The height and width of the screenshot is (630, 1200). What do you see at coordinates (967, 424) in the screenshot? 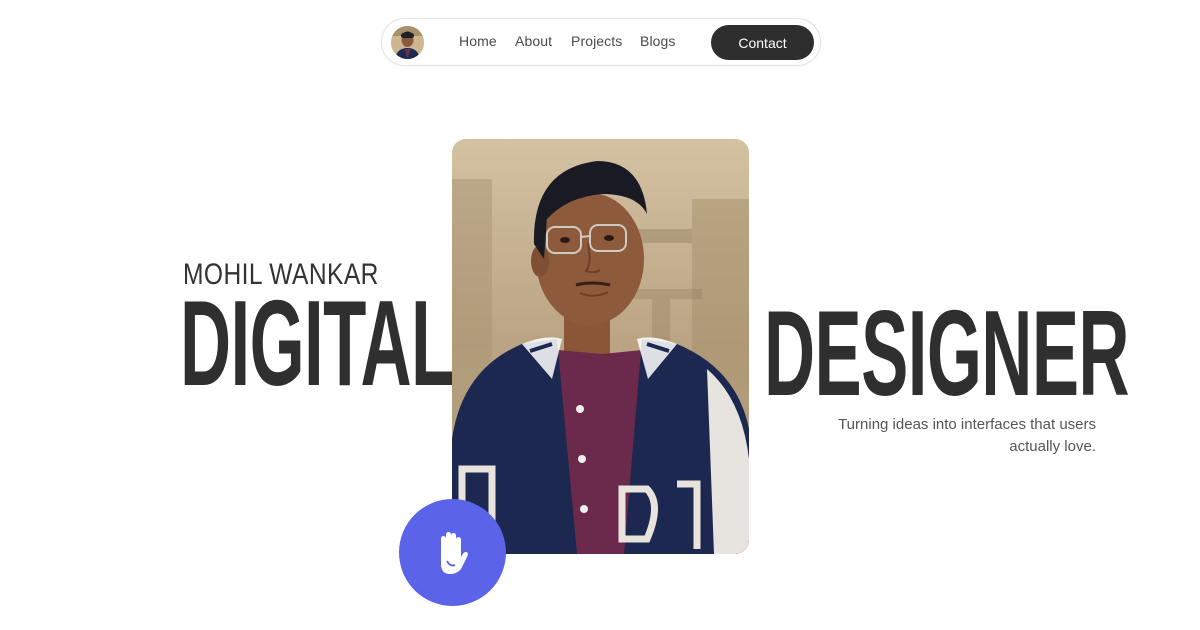
I see `tagline-line-1: Turning ideas into interfaces that users` at bounding box center [967, 424].